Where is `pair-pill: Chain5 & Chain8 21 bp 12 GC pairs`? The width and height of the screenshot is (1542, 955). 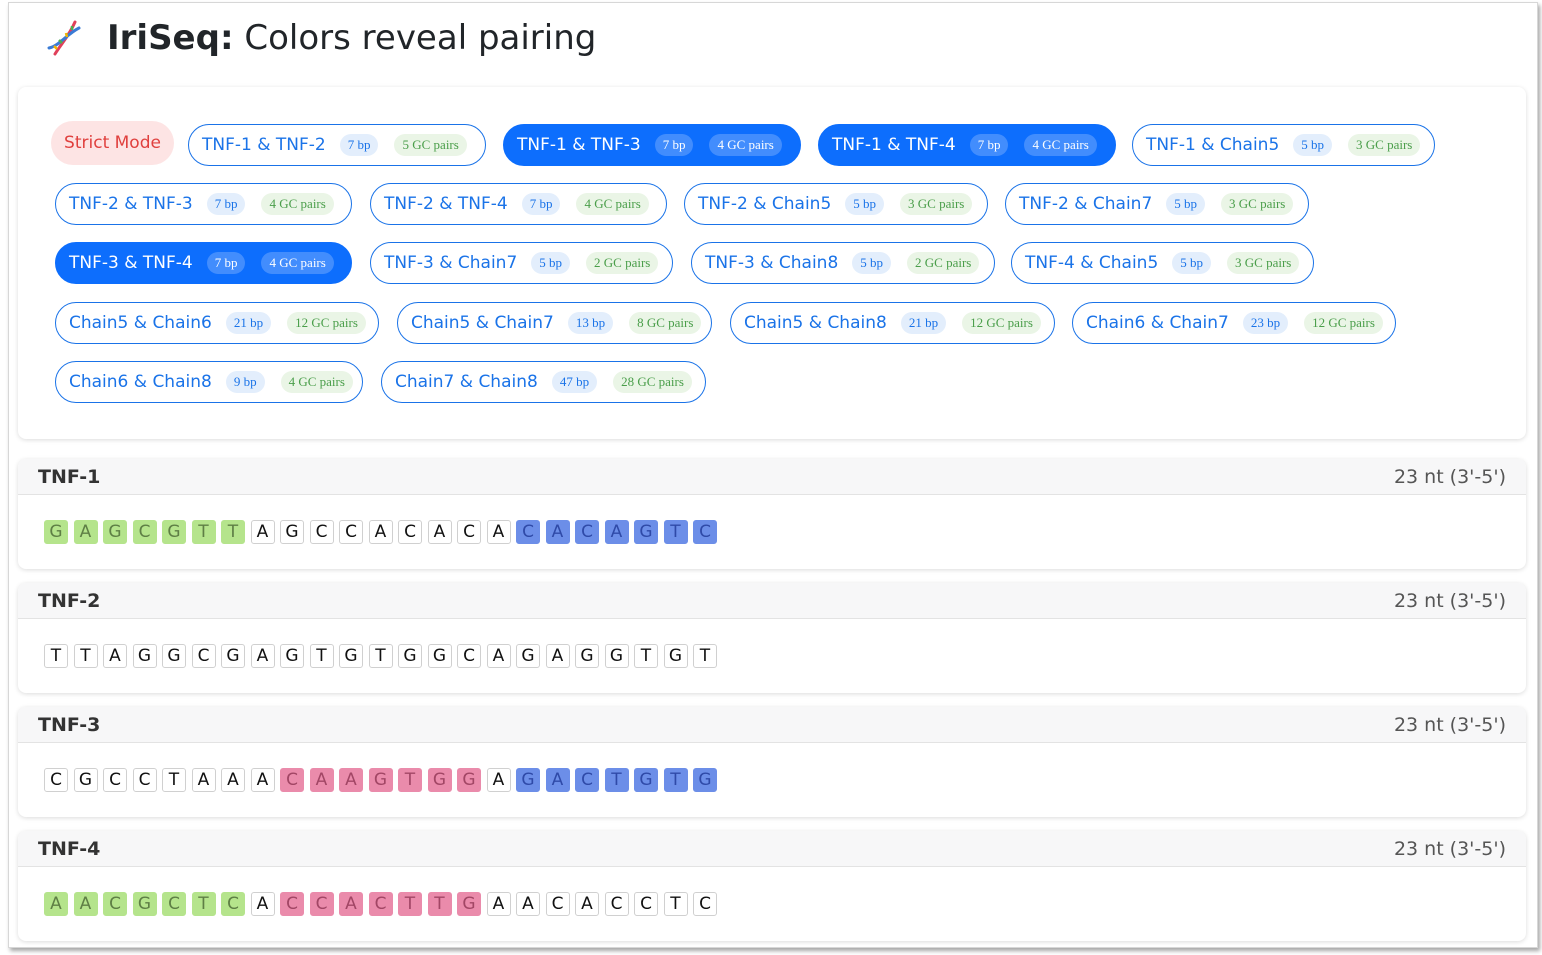
pair-pill: Chain5 & Chain8 21 bp 12 GC pairs is located at coordinates (892, 323).